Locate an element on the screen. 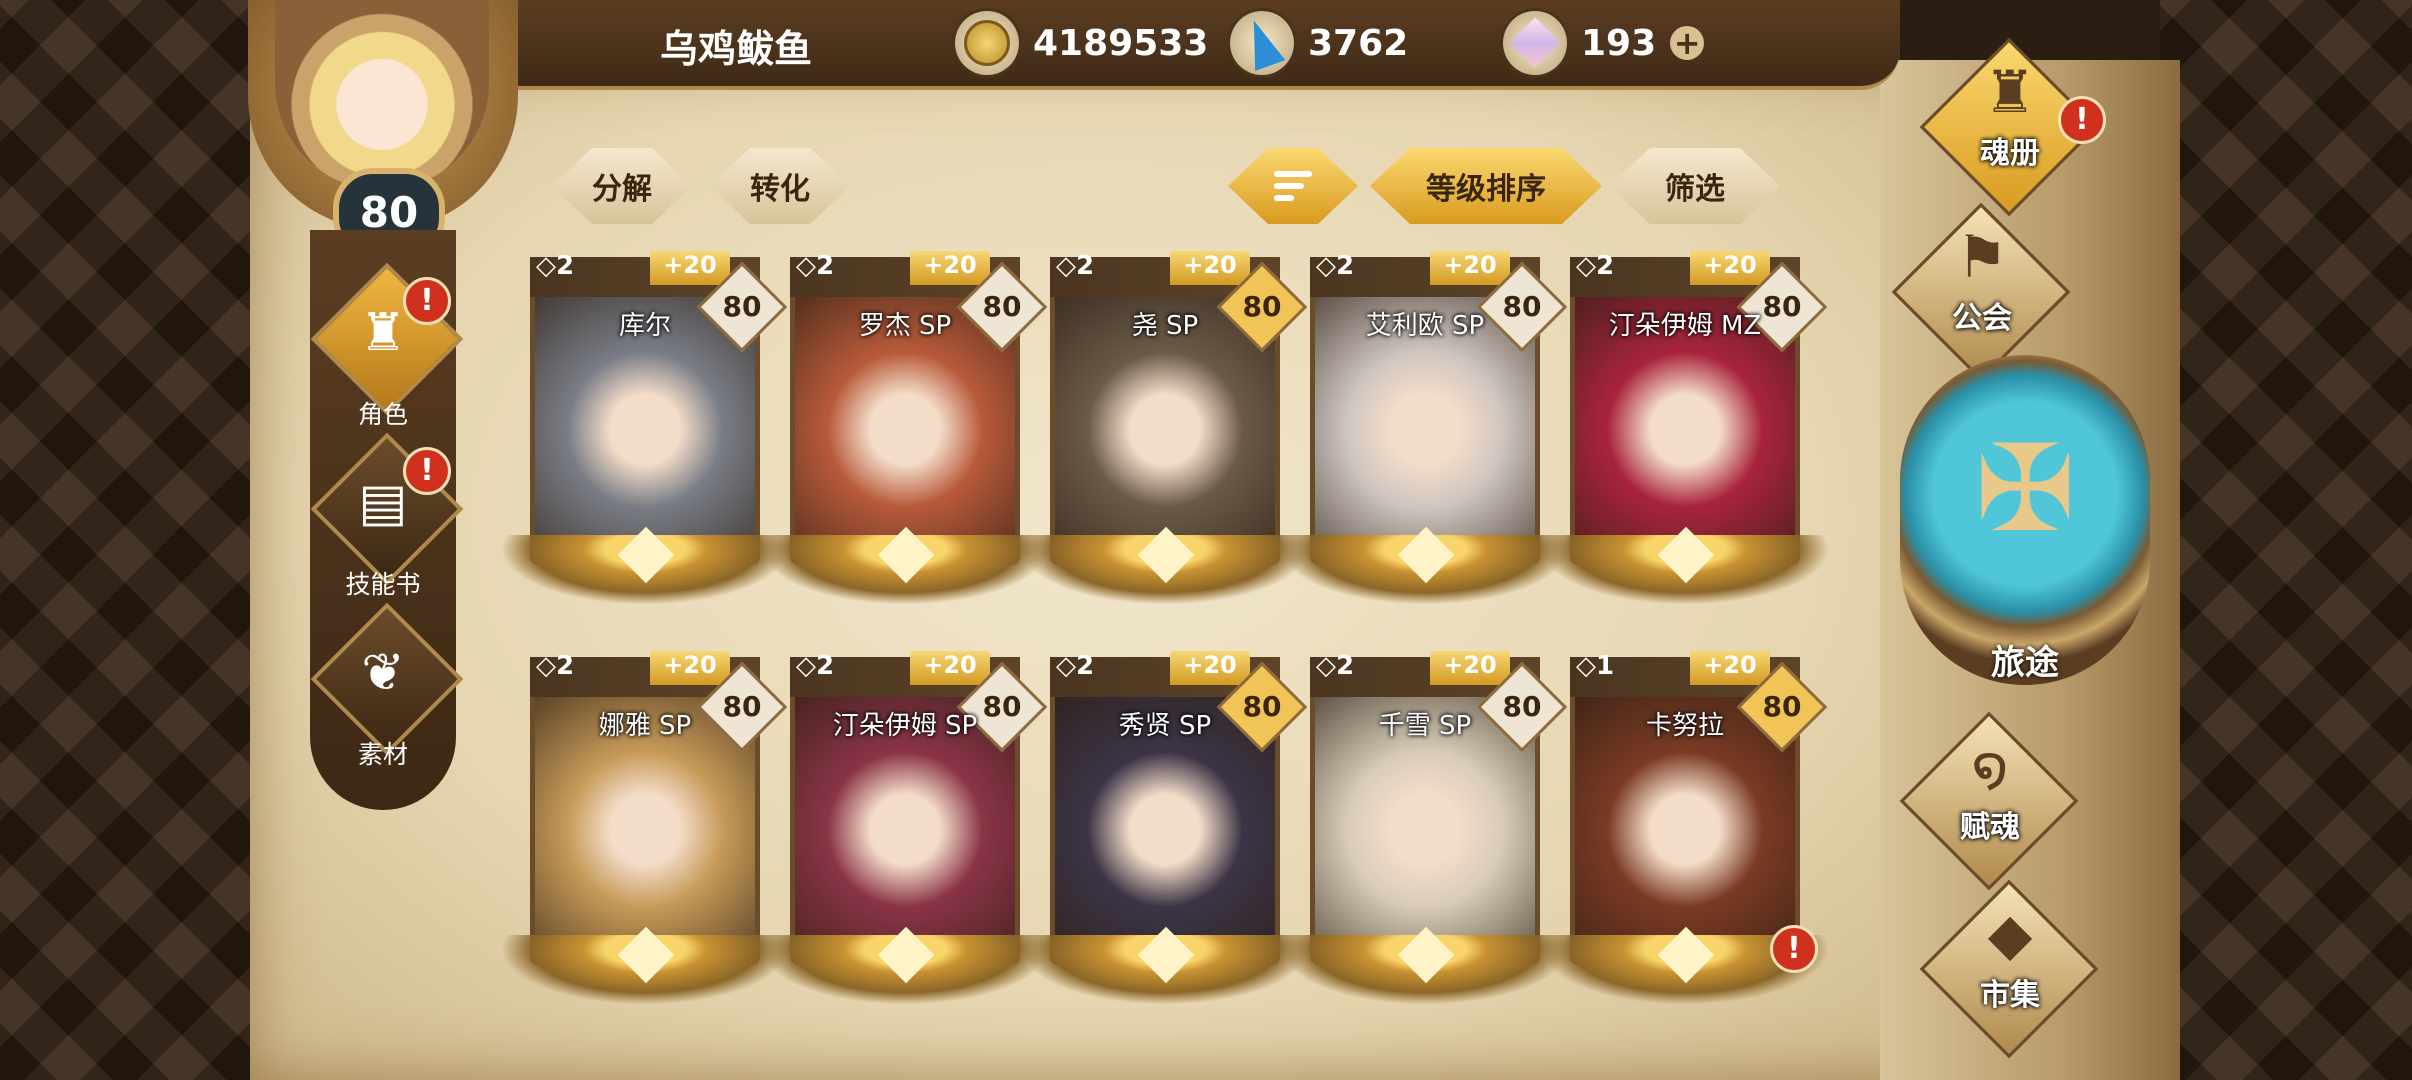  card-name: 秀贤 SP is located at coordinates (1165, 726).